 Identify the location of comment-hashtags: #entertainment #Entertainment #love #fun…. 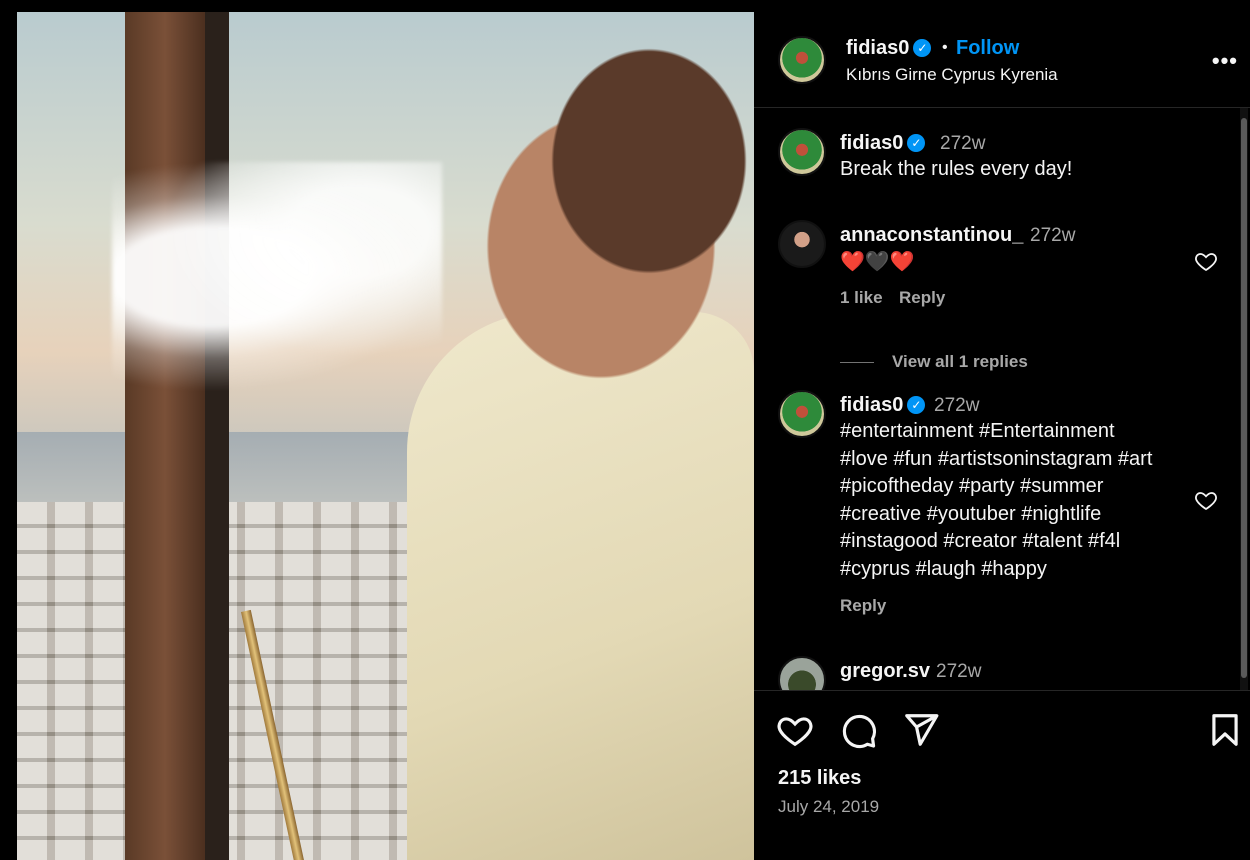
(996, 500).